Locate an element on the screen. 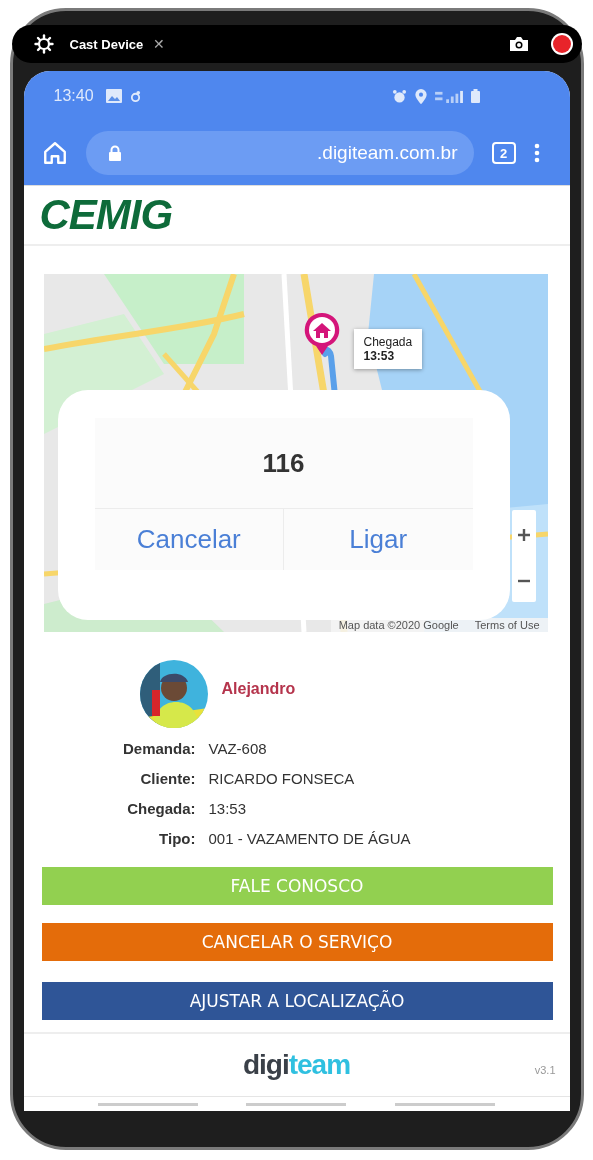  record-icon is located at coordinates (561, 44).